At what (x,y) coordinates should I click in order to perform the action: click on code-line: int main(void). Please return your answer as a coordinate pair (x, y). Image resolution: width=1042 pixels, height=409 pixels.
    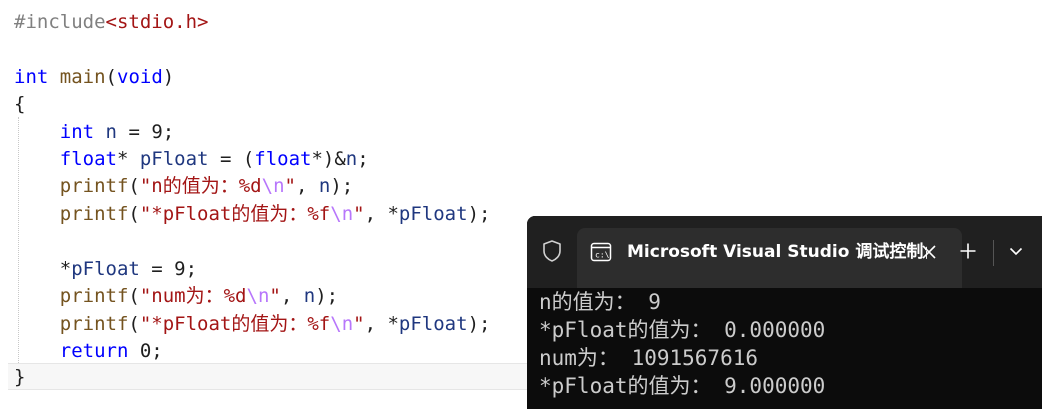
    Looking at the image, I should click on (94, 77).